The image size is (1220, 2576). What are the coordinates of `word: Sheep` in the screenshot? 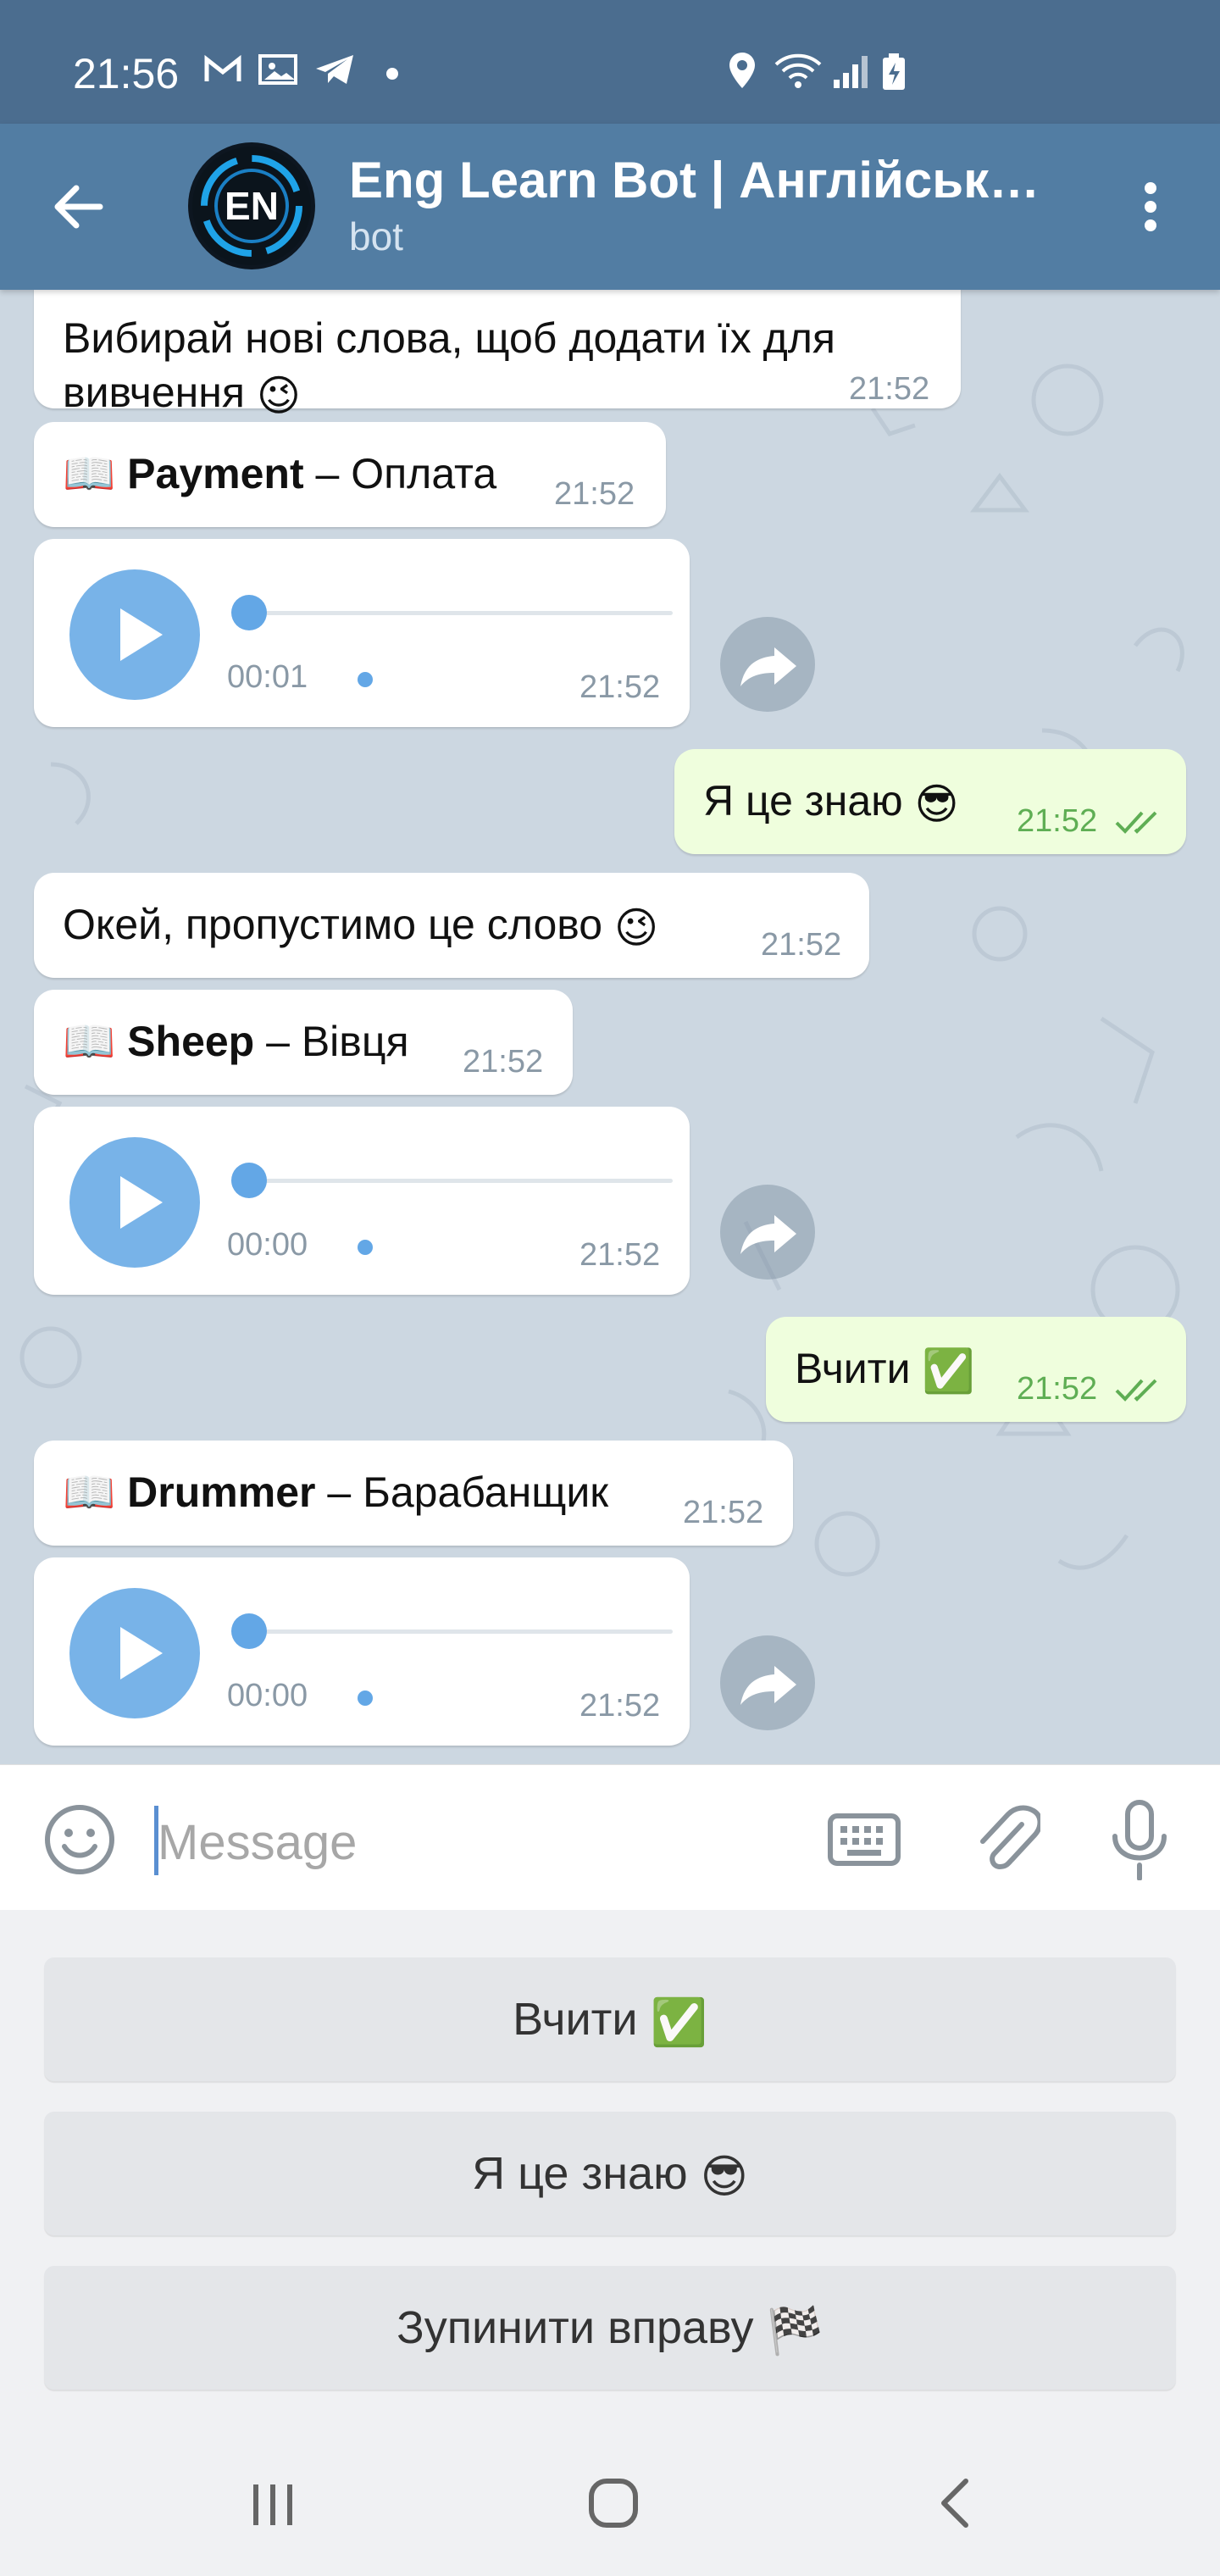 It's located at (191, 1041).